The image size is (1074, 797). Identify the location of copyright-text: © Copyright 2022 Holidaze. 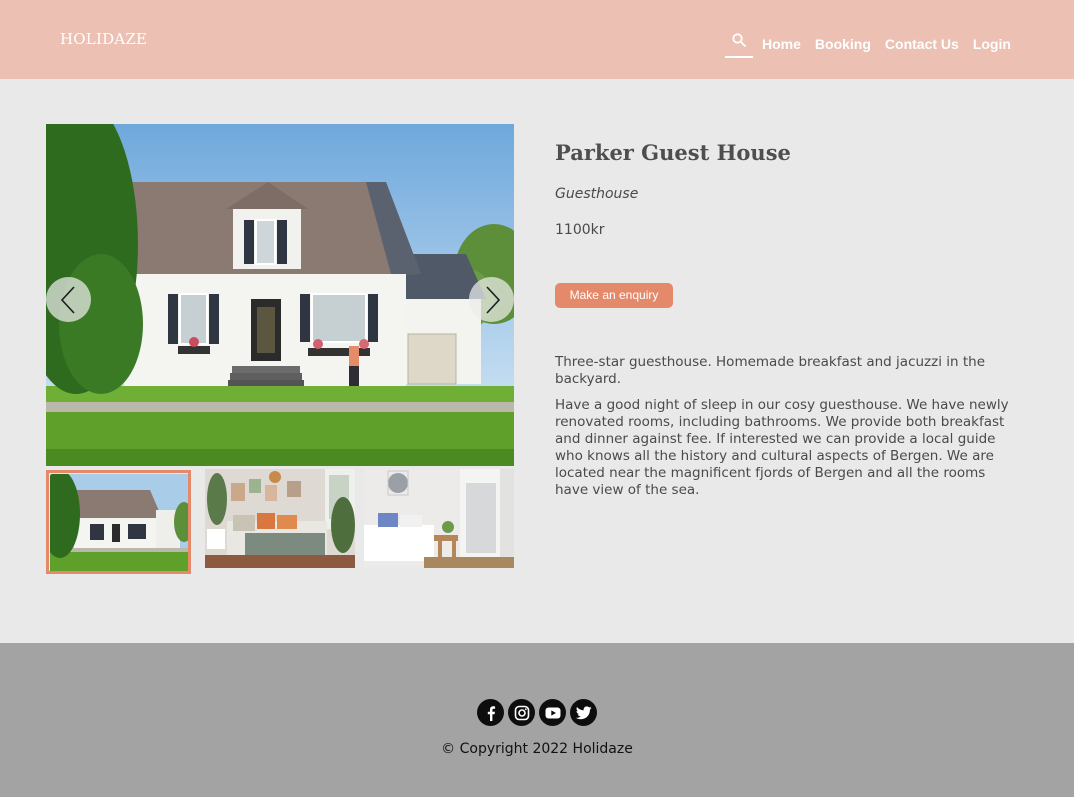
(537, 749).